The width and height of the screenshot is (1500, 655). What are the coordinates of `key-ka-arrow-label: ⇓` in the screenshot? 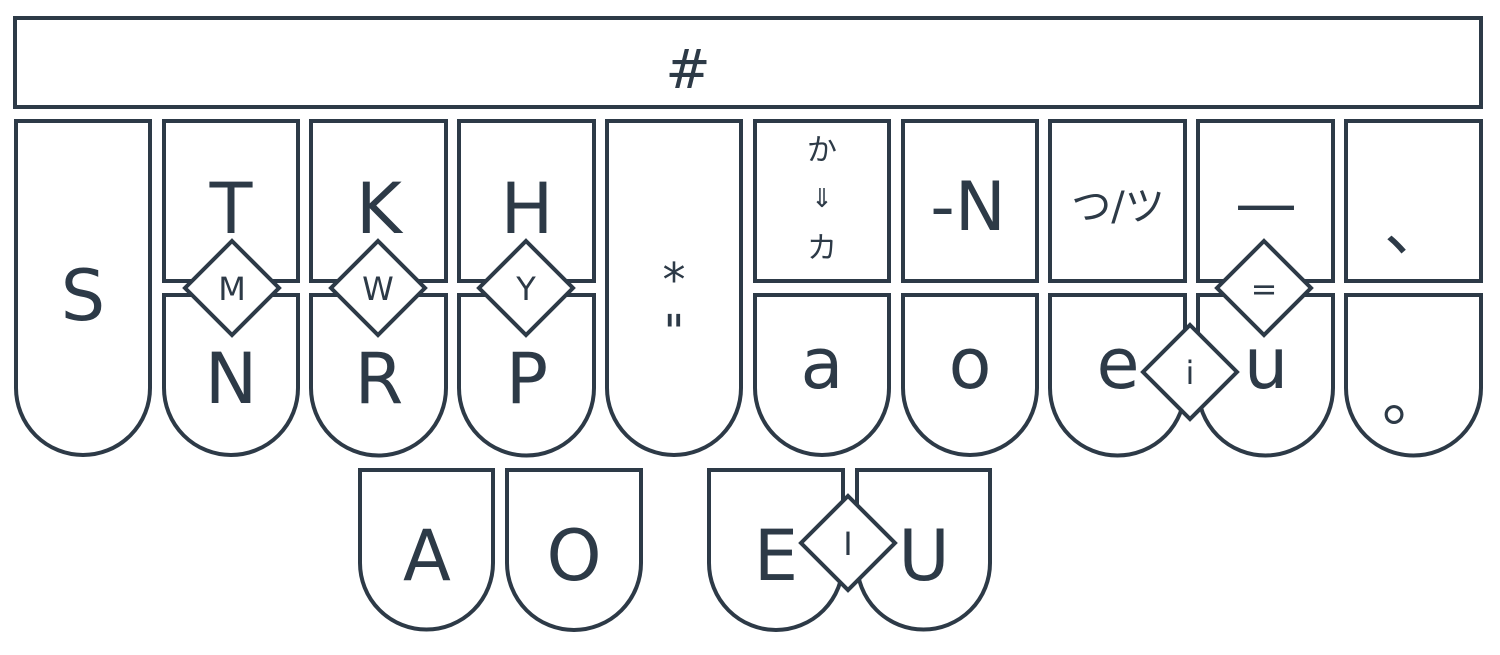 It's located at (822, 199).